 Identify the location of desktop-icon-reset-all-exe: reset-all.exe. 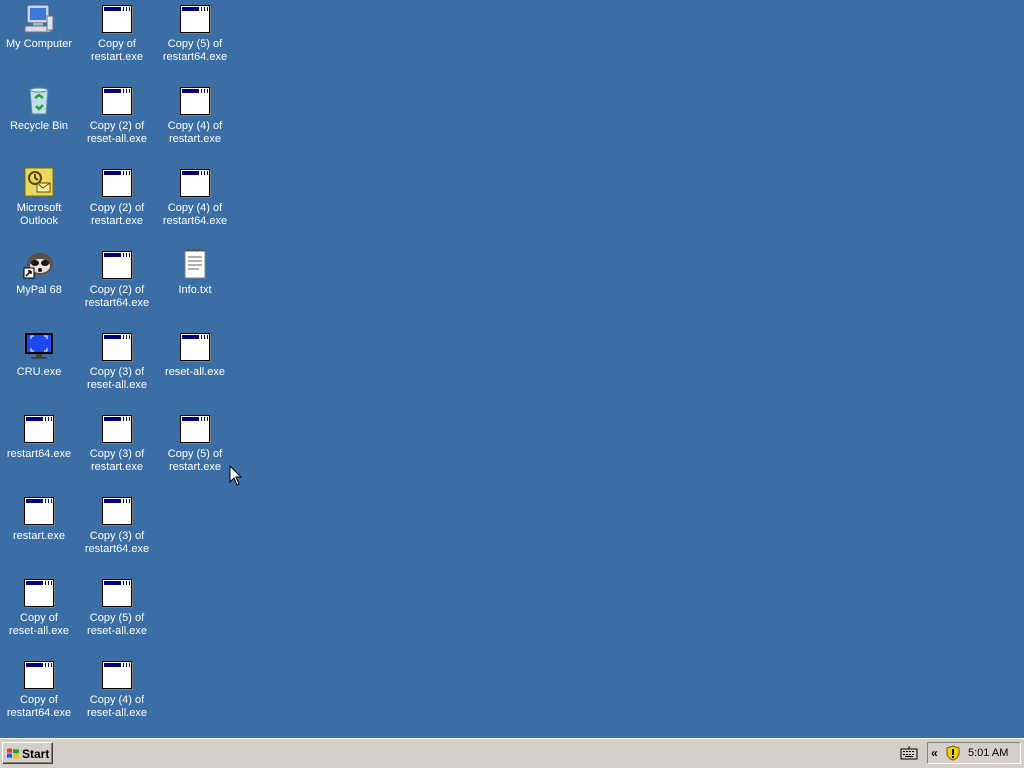
(195, 369).